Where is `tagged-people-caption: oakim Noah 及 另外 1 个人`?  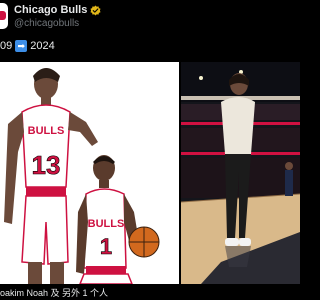 tagged-people-caption: oakim Noah 及 另外 1 个人 is located at coordinates (54, 292).